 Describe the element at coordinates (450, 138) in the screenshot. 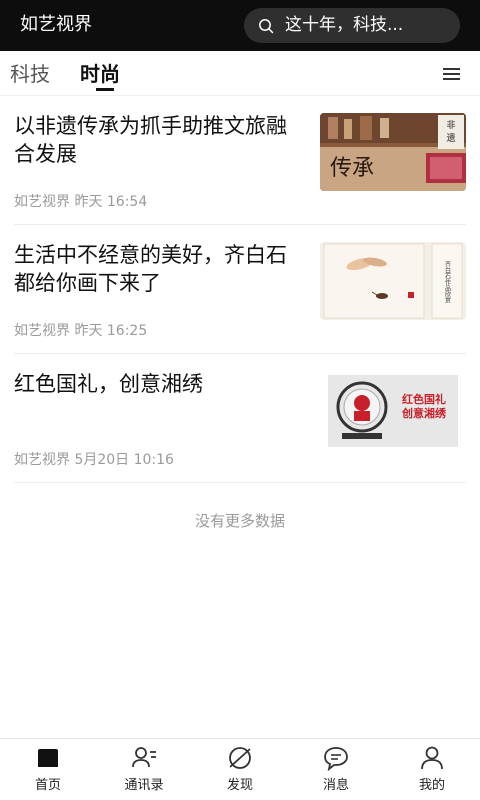

I see `thumb-badge-char-2: 遗` at that location.